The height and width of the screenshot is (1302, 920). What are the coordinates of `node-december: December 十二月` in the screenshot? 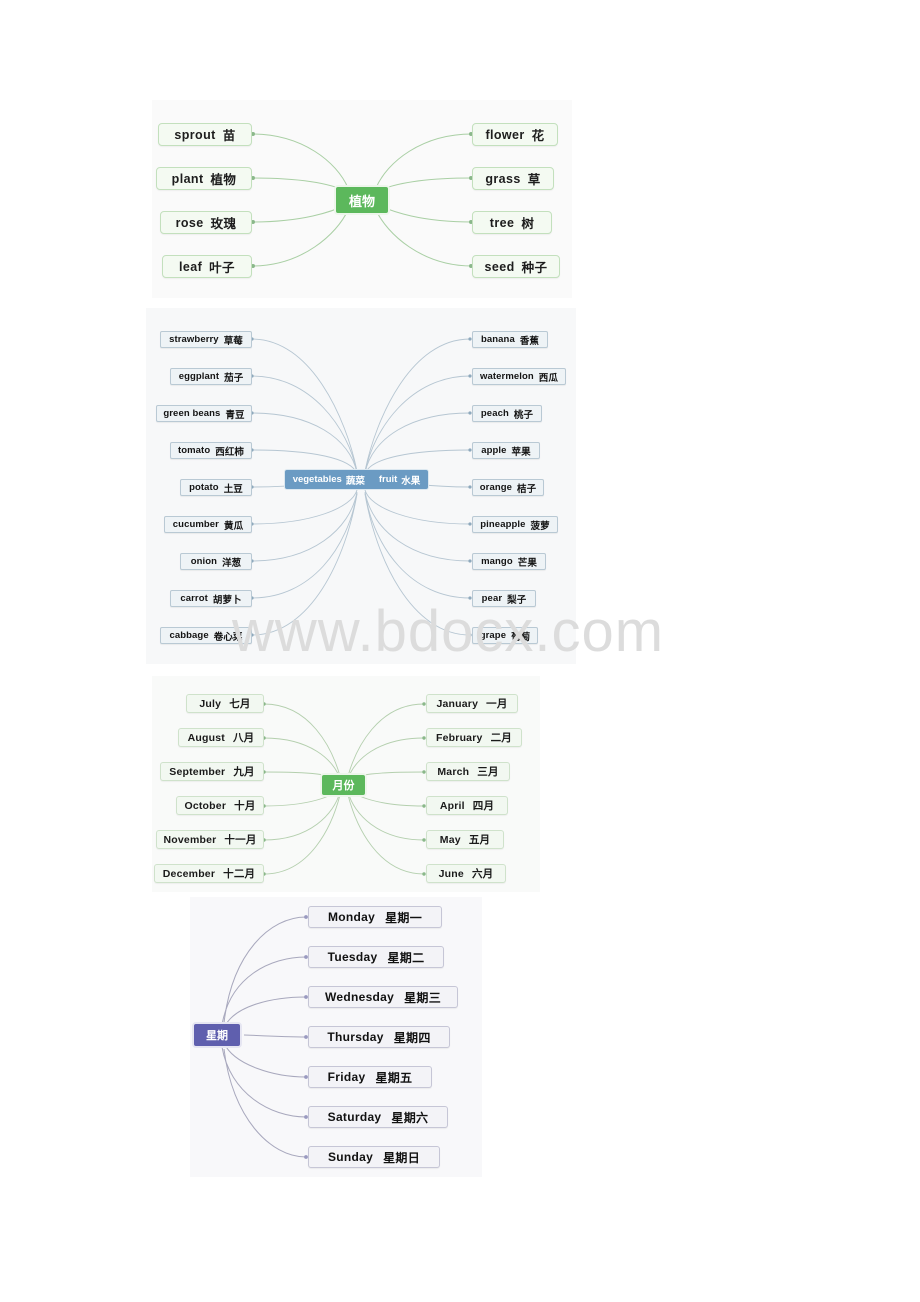 It's located at (209, 873).